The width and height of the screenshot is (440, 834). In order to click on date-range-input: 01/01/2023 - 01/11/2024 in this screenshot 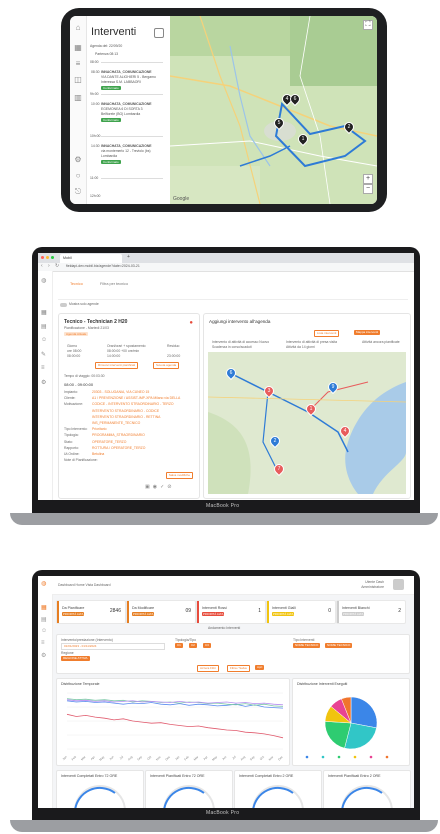, I will do `click(113, 646)`.